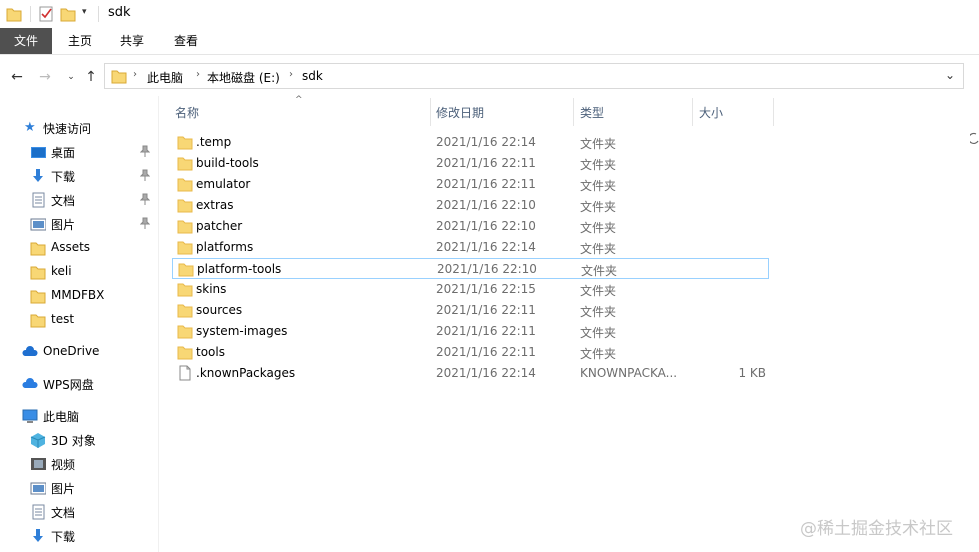  What do you see at coordinates (633, 112) in the screenshot?
I see `column-header-type: 类型` at bounding box center [633, 112].